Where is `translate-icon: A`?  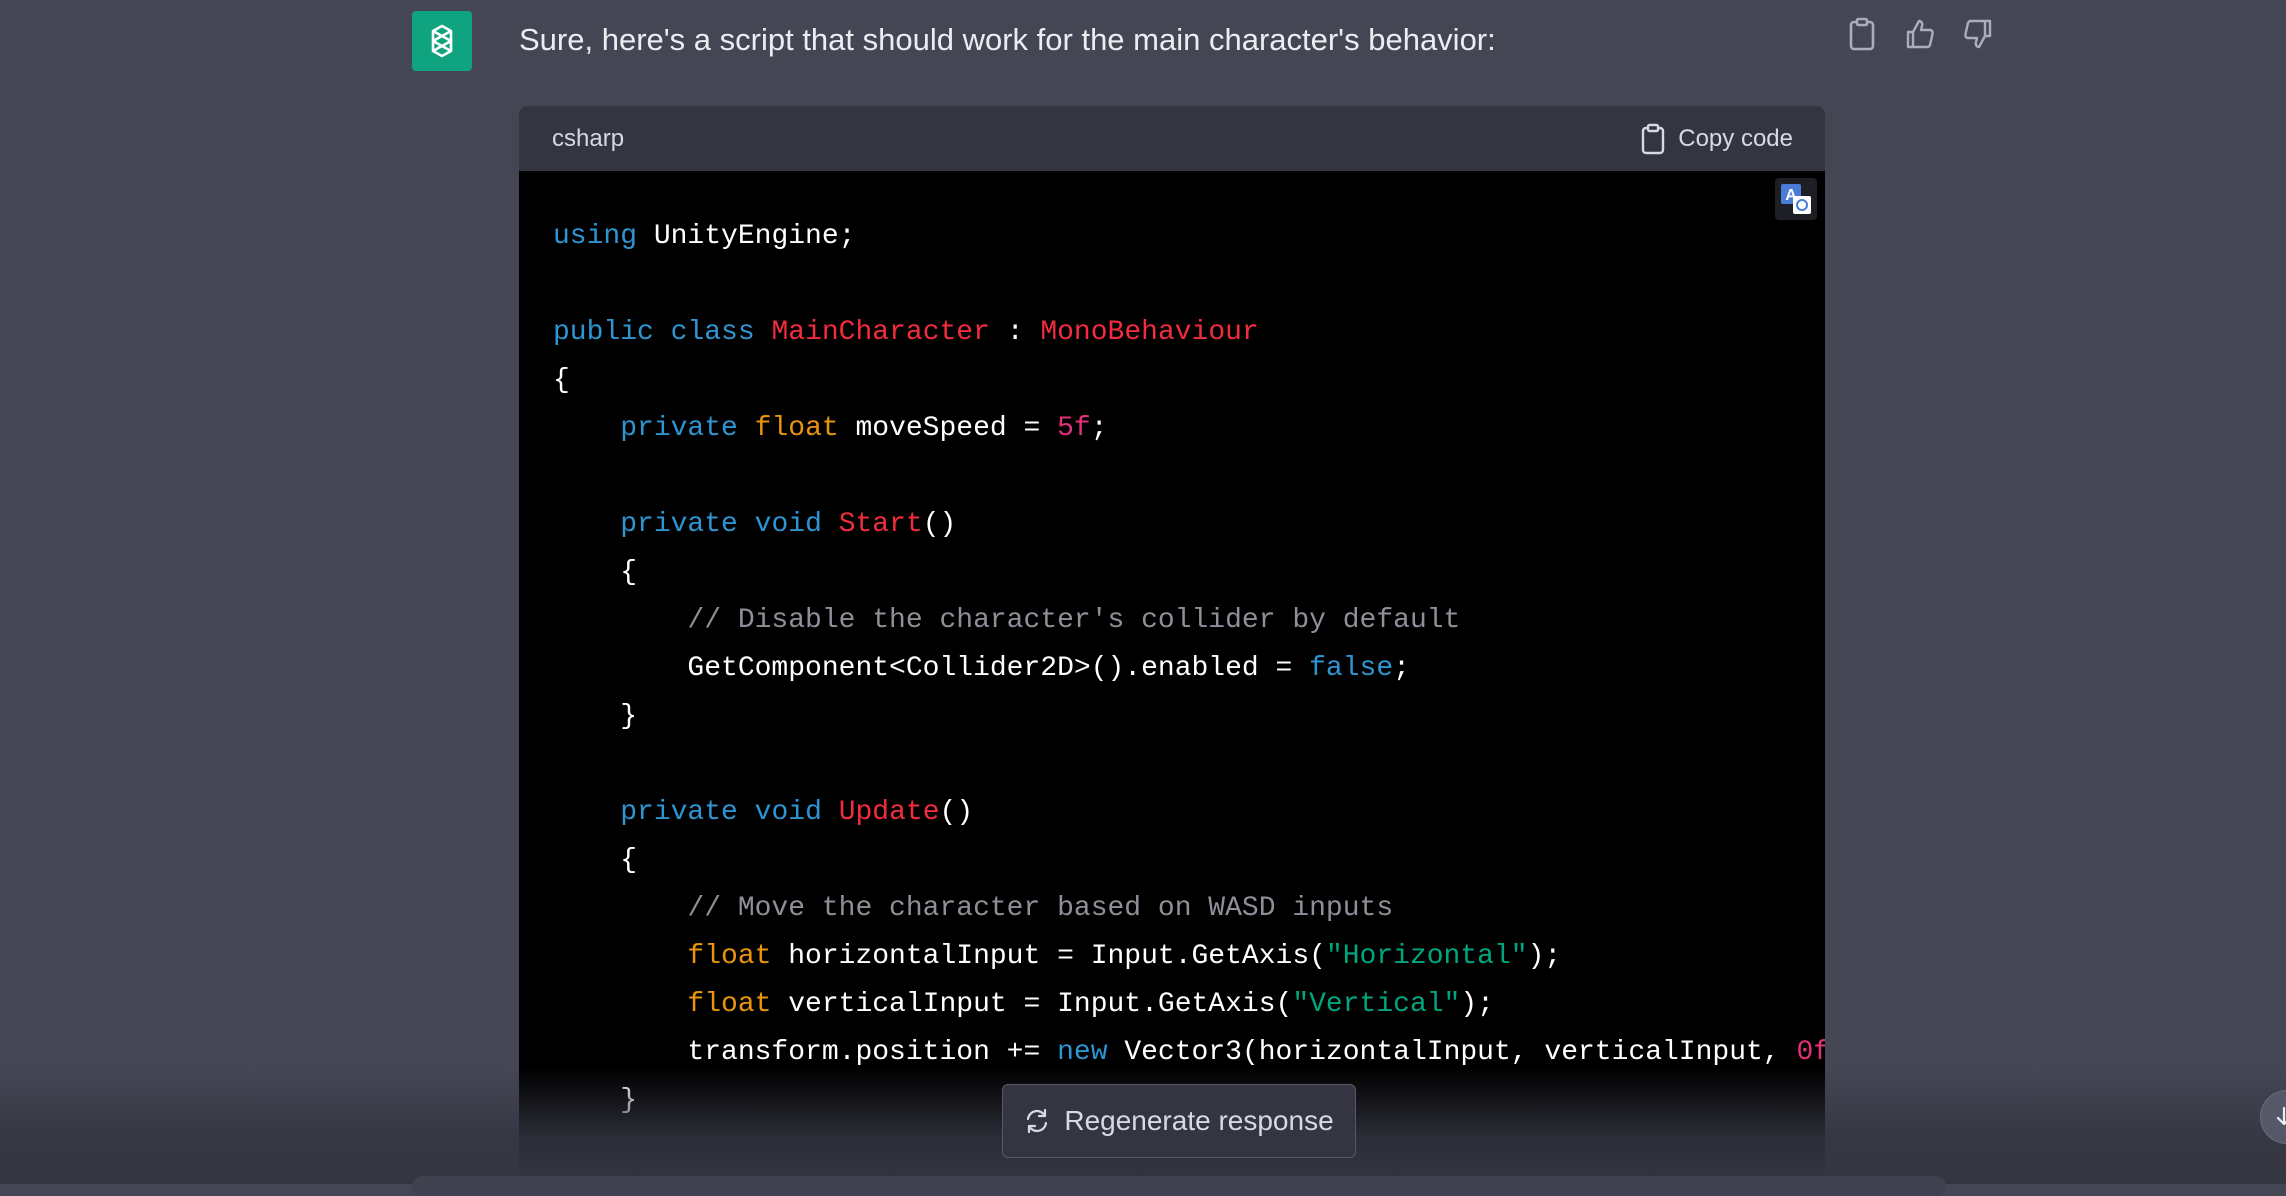 translate-icon: A is located at coordinates (1796, 199).